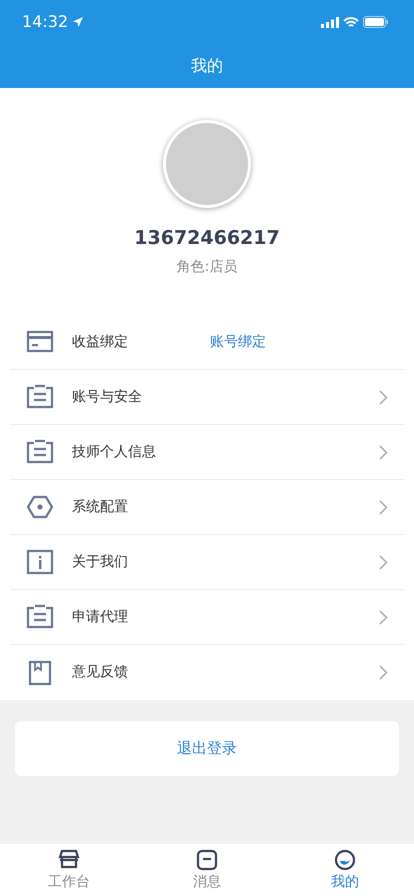 The image size is (414, 896). Describe the element at coordinates (207, 238) in the screenshot. I see `phone-number: 13672466217` at that location.